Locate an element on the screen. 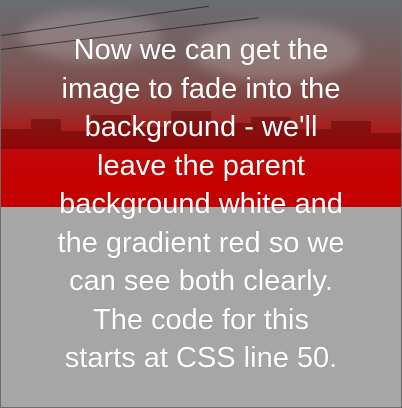 This screenshot has width=402, height=408. caption-line: can see both clearly. is located at coordinates (201, 281).